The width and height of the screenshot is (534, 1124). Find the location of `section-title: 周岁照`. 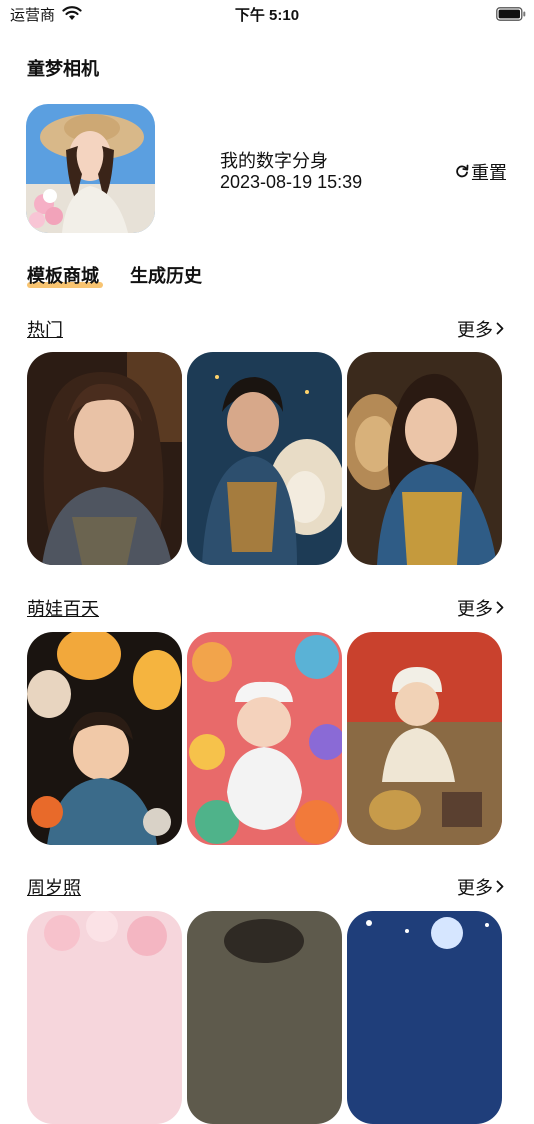

section-title: 周岁照 is located at coordinates (54, 887).